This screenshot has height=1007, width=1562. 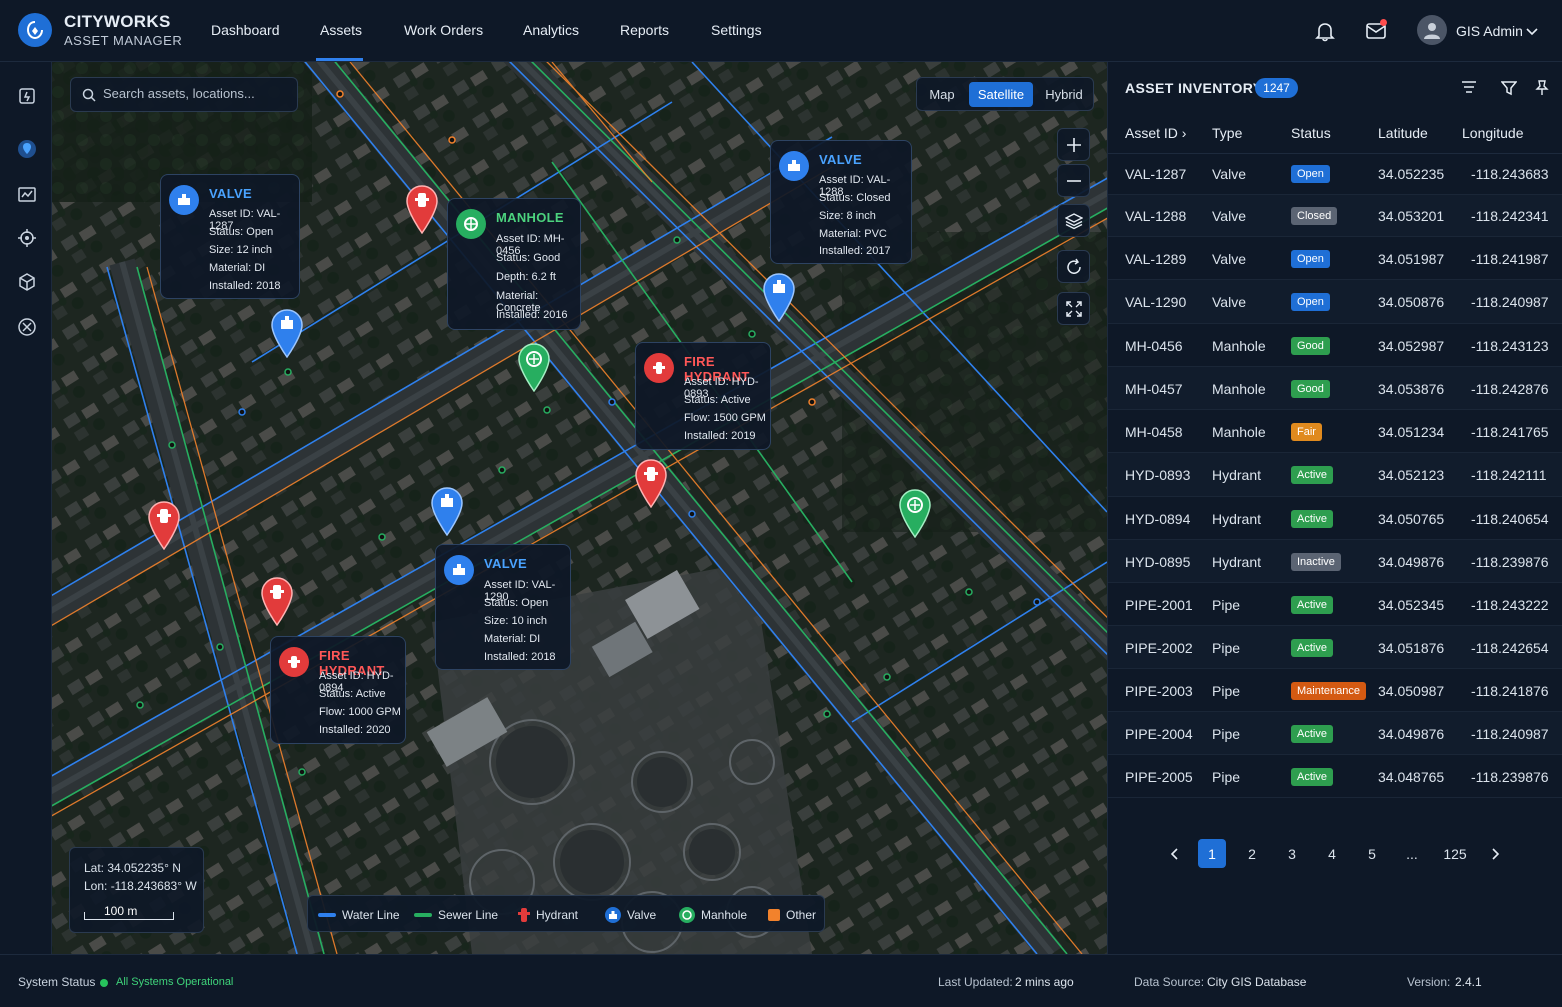 I want to click on cell-longitude: -118.242341, so click(x=1510, y=216).